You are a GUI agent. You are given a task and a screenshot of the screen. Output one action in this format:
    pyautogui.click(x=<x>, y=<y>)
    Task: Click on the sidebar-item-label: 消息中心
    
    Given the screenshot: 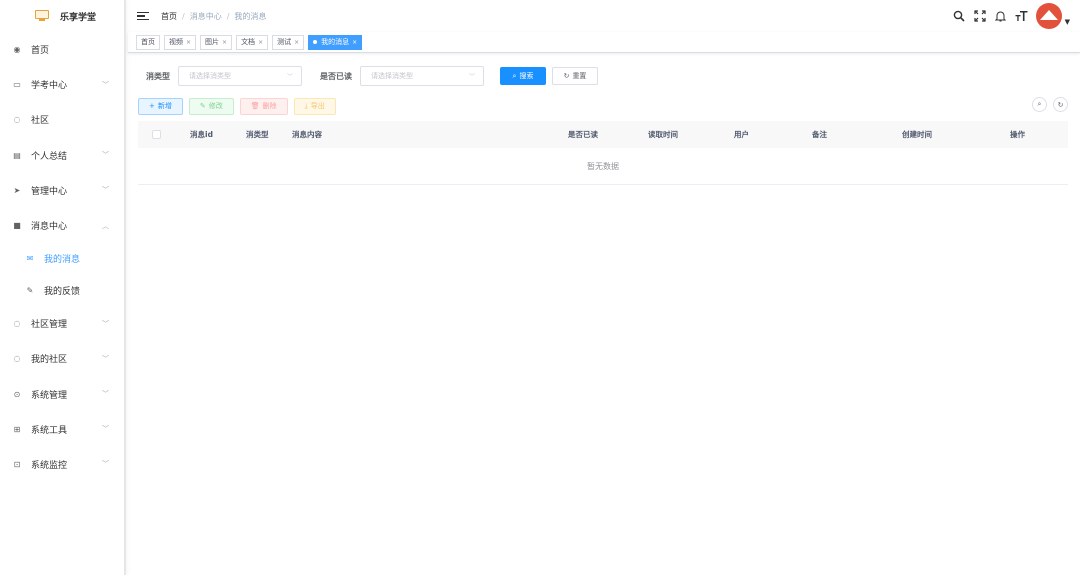 What is the action you would take?
    pyautogui.click(x=49, y=227)
    